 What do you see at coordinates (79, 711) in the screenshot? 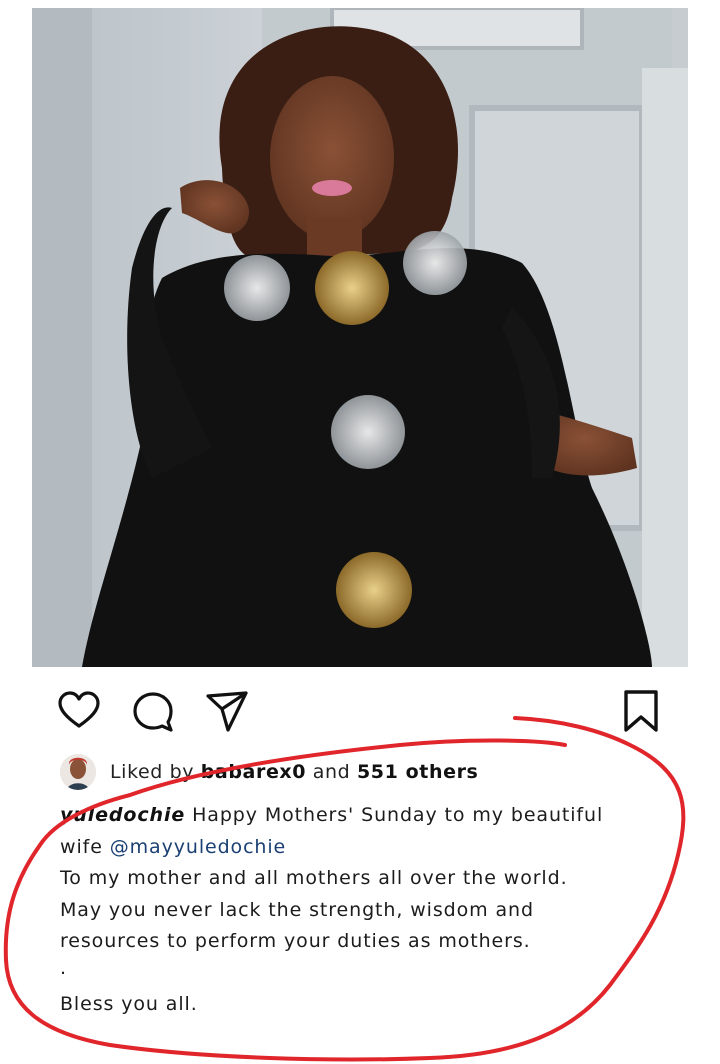
I see `heart-icon` at bounding box center [79, 711].